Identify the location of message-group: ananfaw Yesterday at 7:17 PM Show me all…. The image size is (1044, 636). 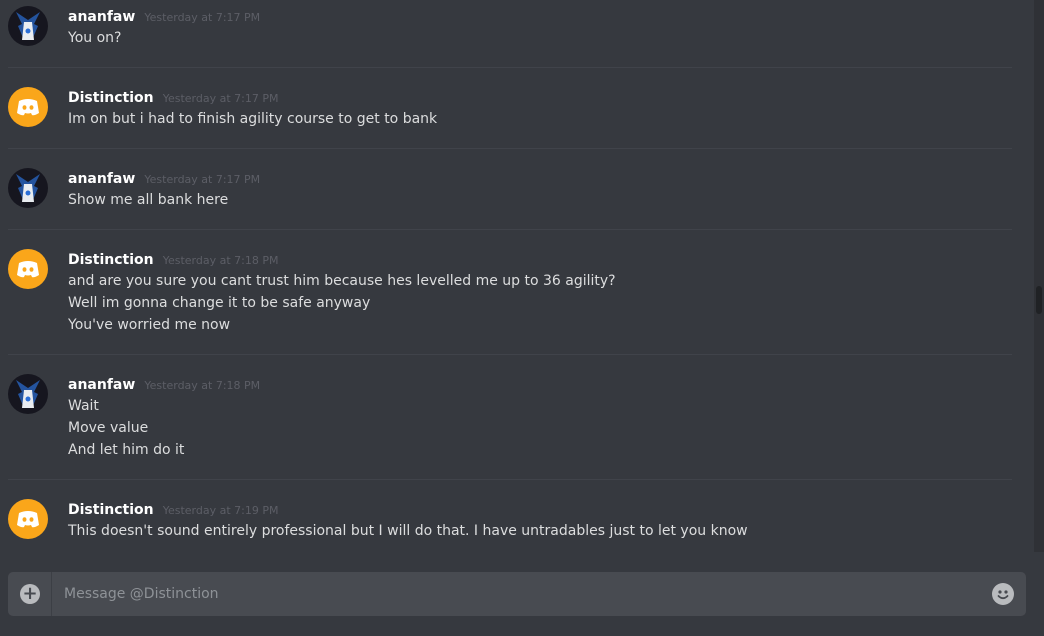
(510, 188).